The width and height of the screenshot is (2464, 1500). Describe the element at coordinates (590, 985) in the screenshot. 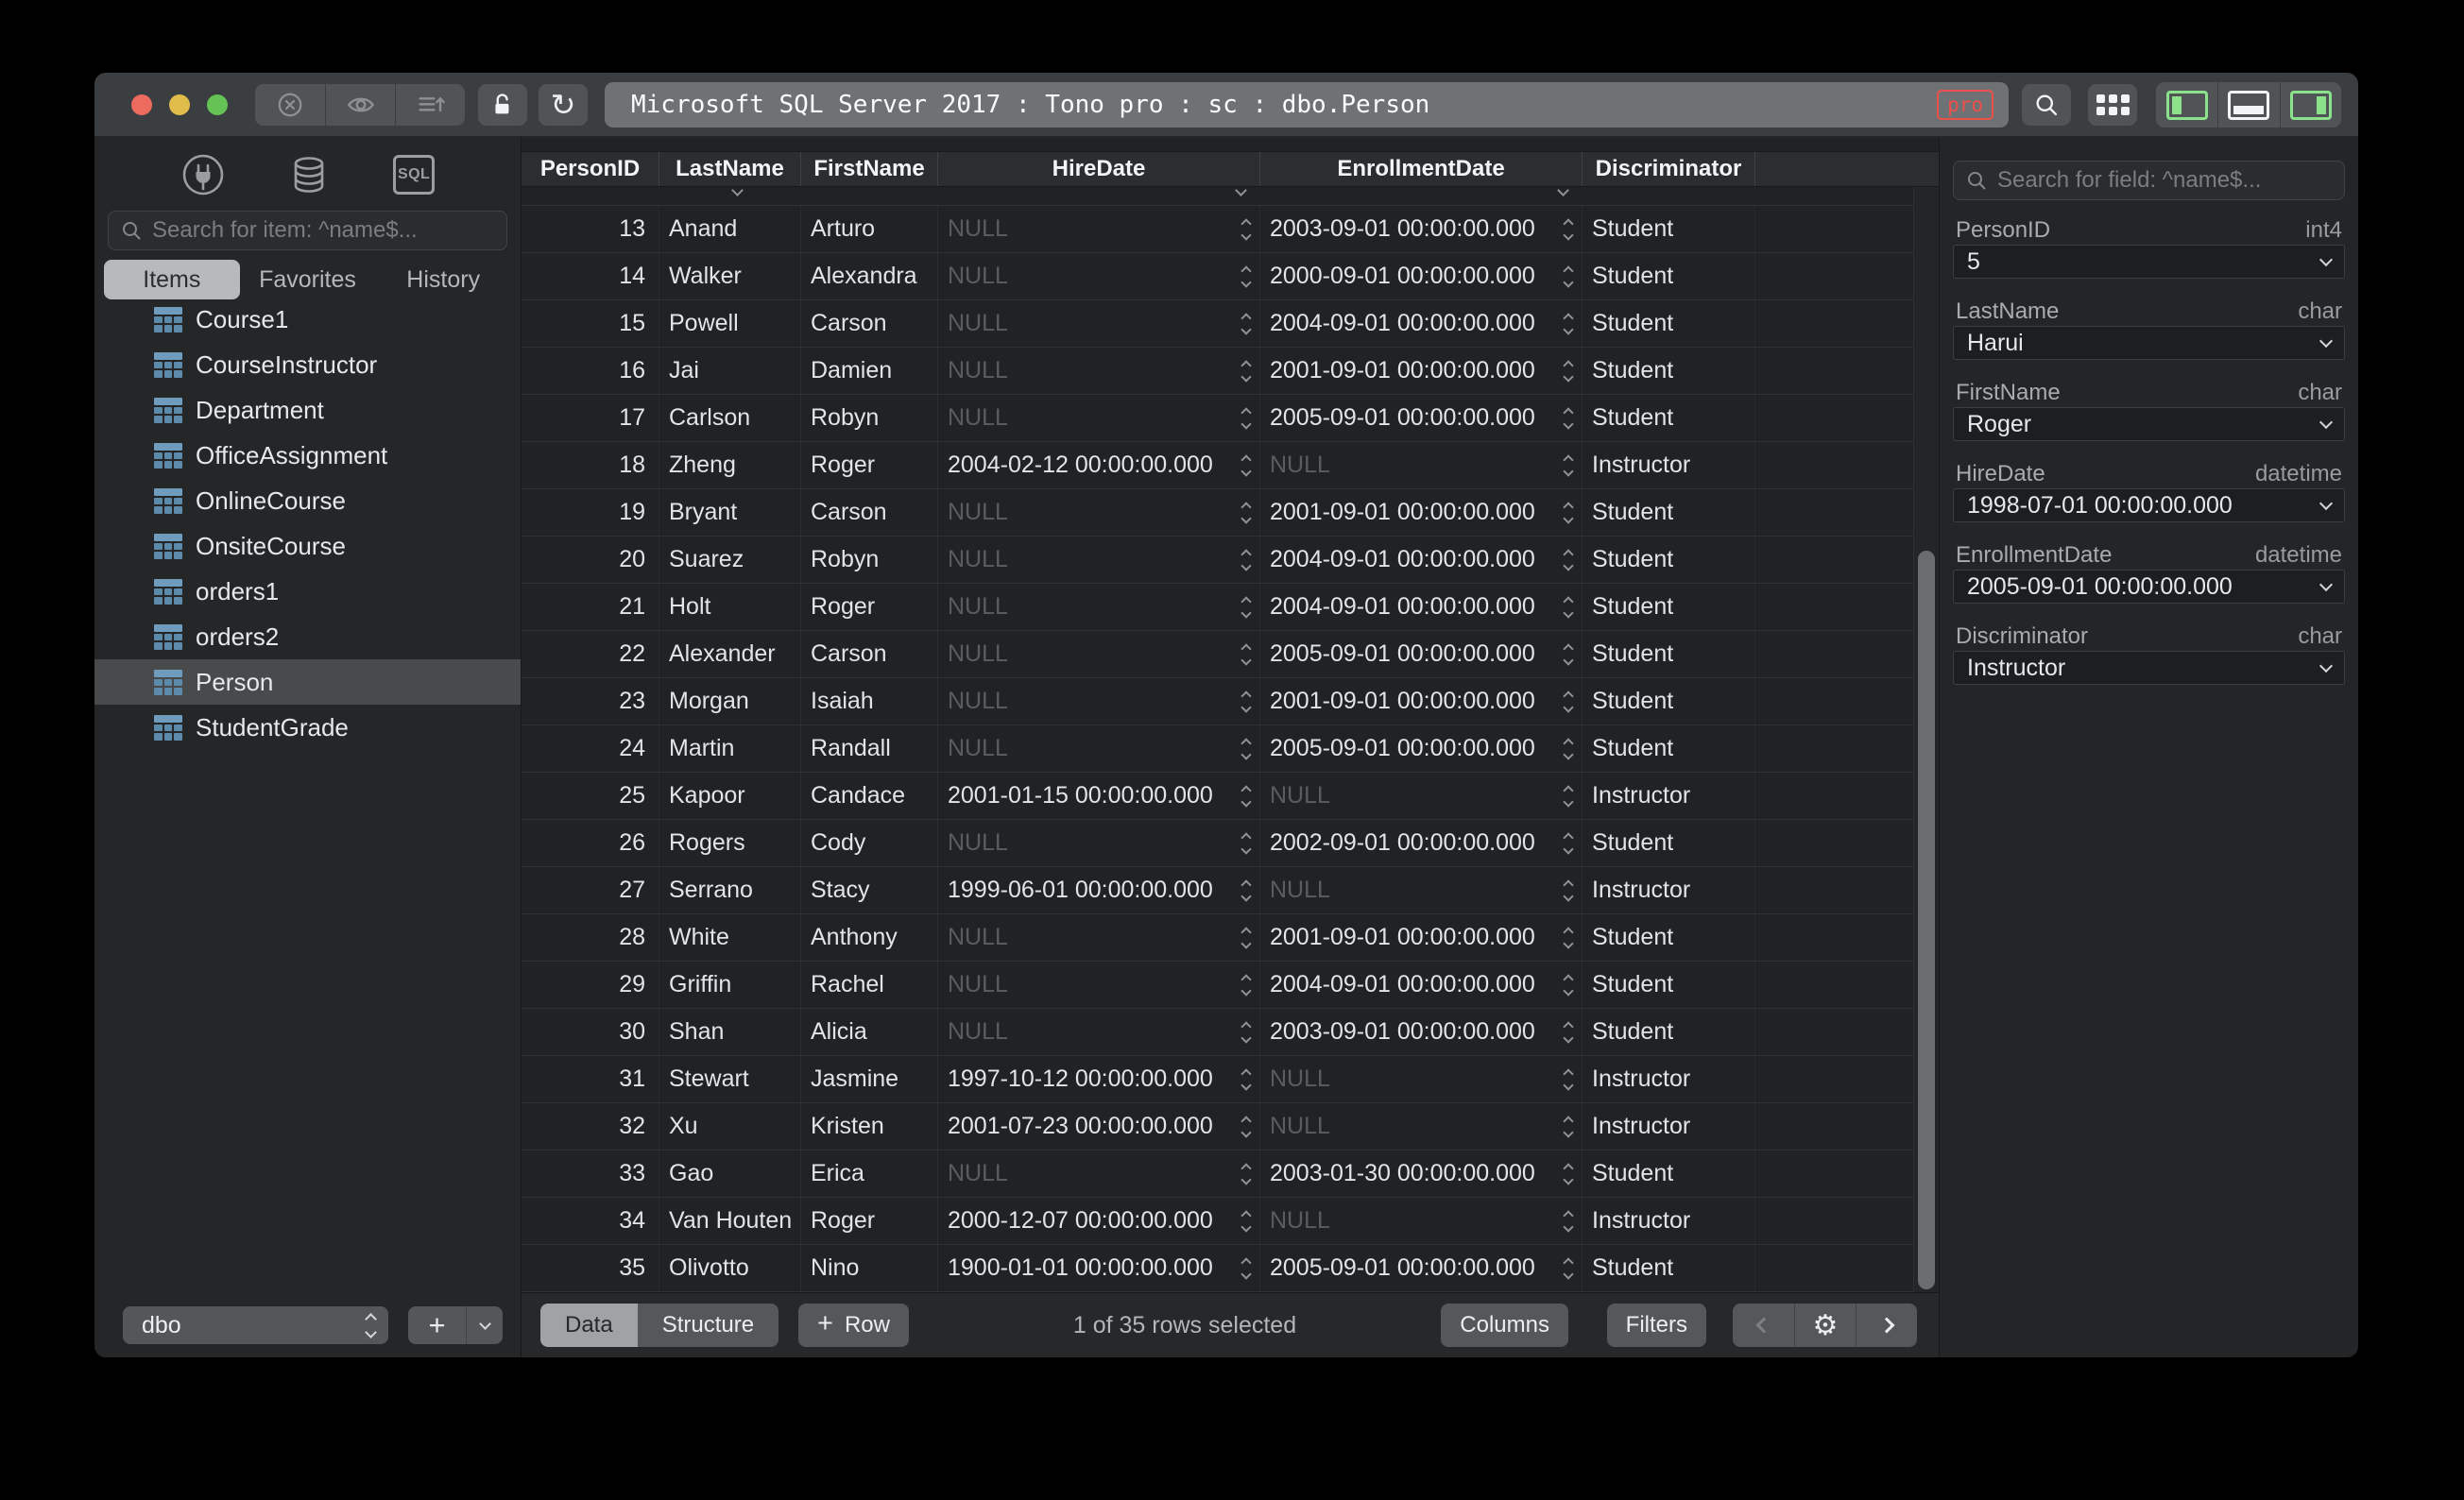

I see `cell-personid: 29` at that location.